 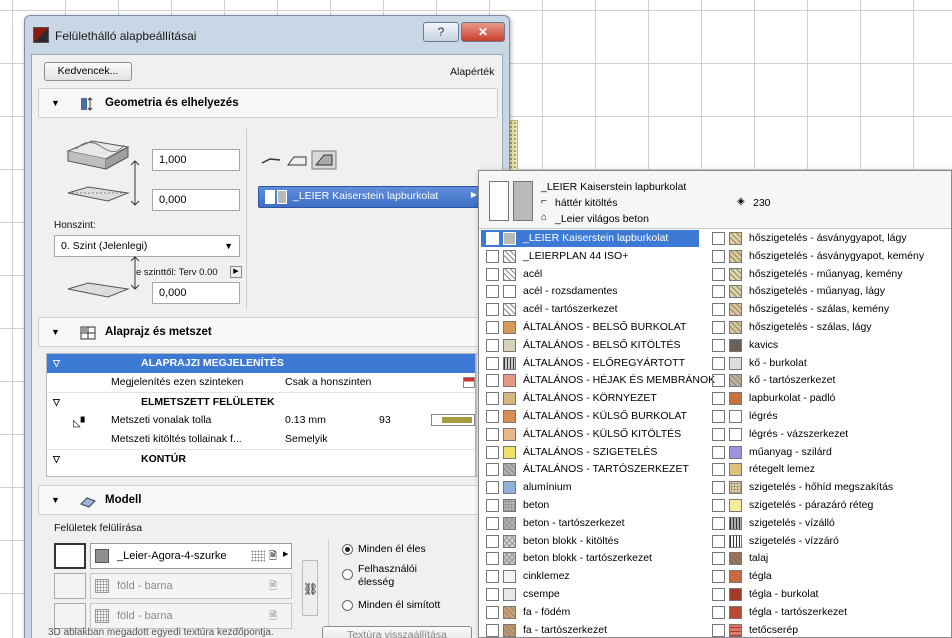 What do you see at coordinates (590, 505) in the screenshot?
I see `surface-list-item: beton` at bounding box center [590, 505].